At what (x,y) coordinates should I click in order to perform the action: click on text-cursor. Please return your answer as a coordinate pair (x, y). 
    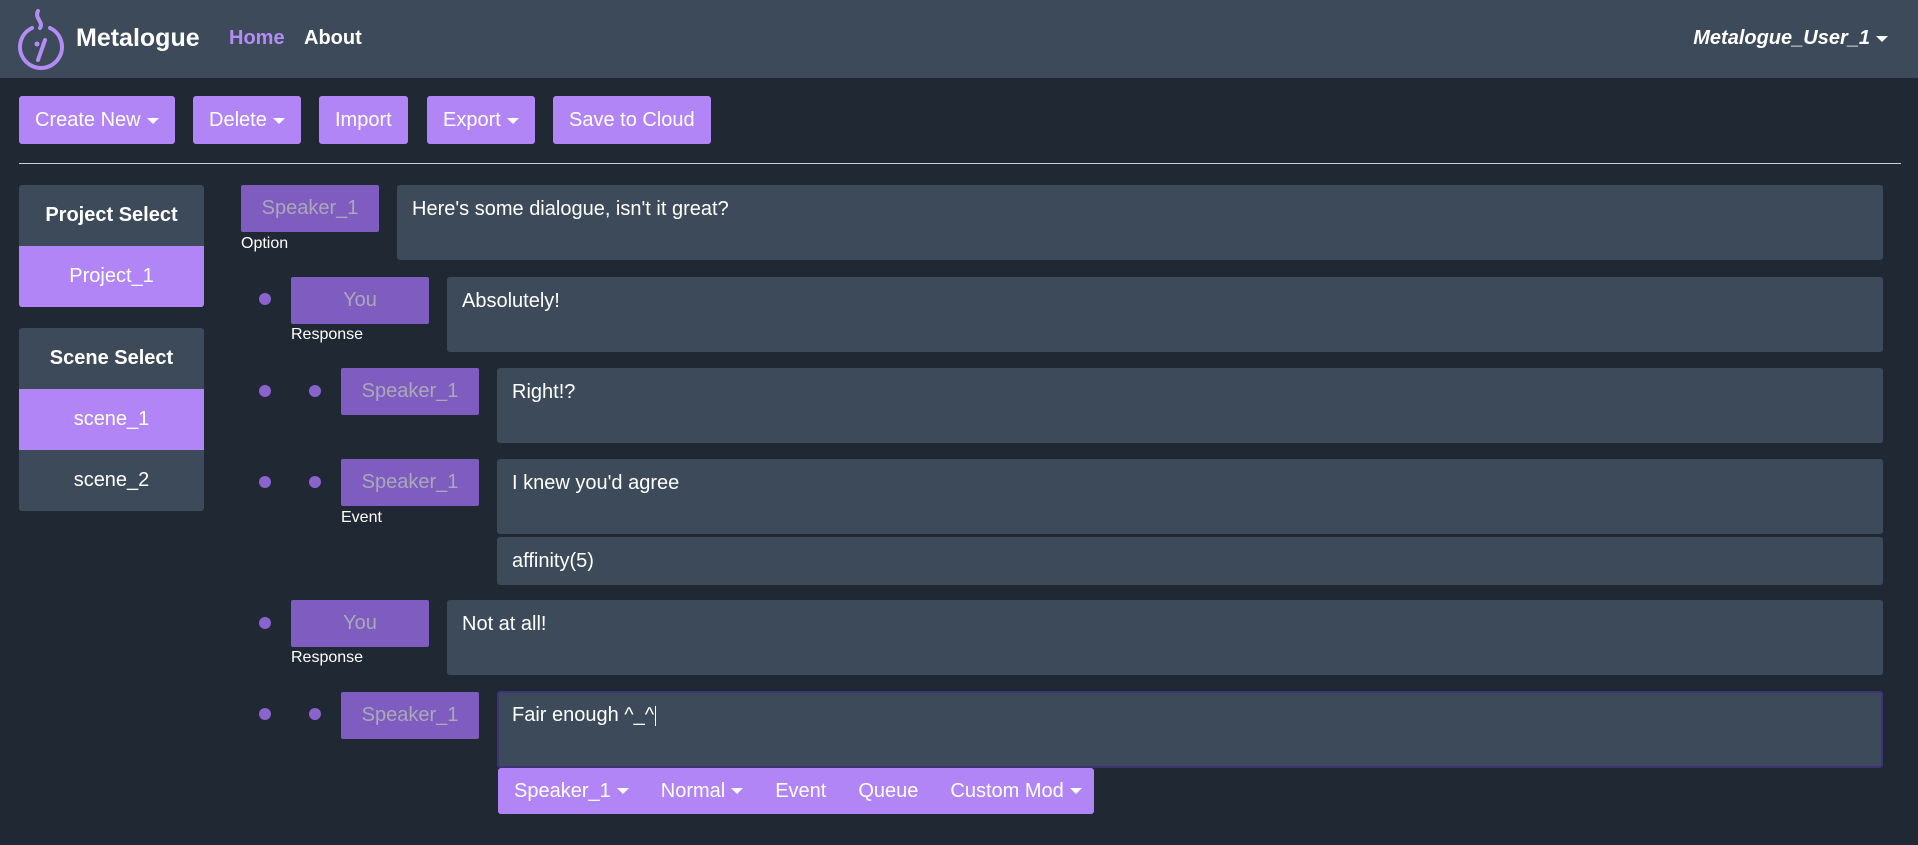
    Looking at the image, I should click on (656, 715).